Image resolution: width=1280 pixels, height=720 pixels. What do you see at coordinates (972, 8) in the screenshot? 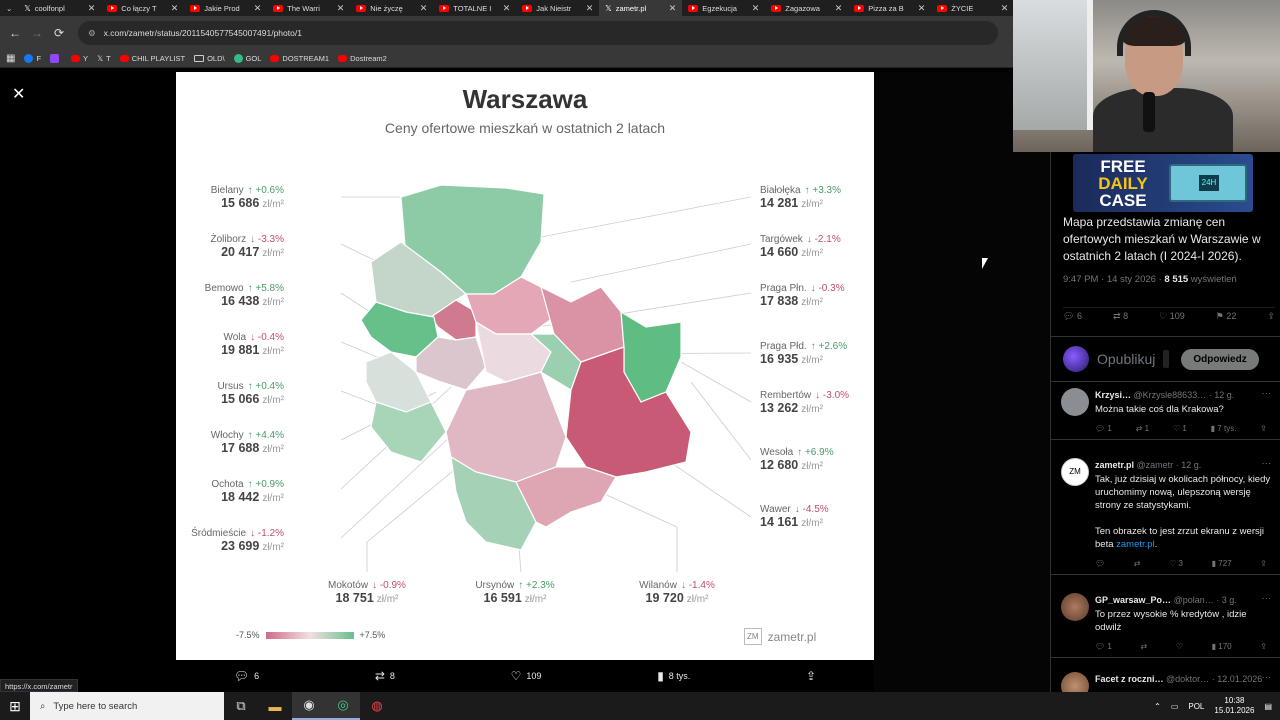
I see `browser-tab: ŻYCIE ✕` at bounding box center [972, 8].